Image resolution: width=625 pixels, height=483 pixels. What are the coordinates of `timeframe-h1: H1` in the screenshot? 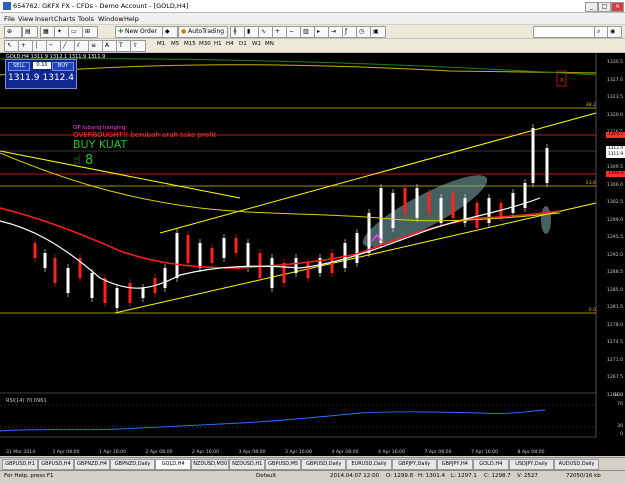 It's located at (218, 44).